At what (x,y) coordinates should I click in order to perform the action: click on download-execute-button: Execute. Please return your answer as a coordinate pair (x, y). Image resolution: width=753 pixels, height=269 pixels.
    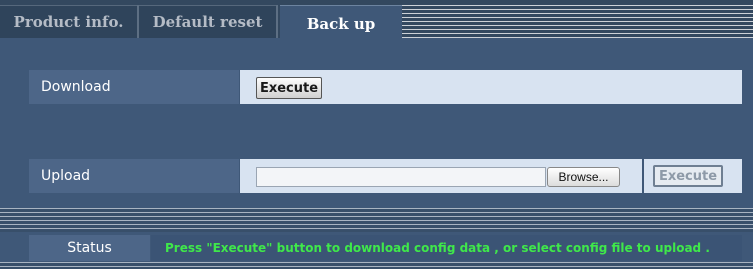
    Looking at the image, I should click on (289, 88).